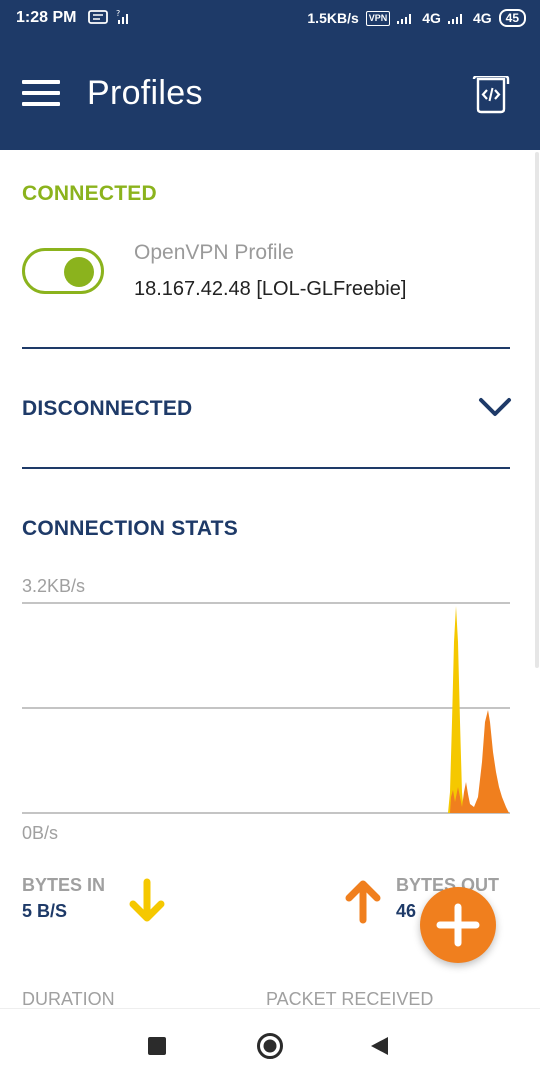 Image resolution: width=540 pixels, height=1080 pixels. What do you see at coordinates (89, 193) in the screenshot?
I see `connected-heading: CONNECTED` at bounding box center [89, 193].